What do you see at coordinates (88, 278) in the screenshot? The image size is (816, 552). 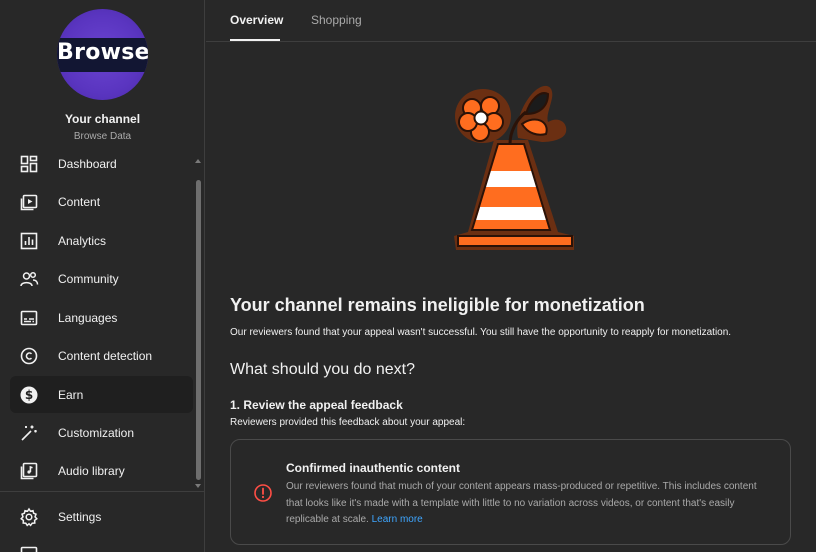 I see `sidebar-item-label: Community` at bounding box center [88, 278].